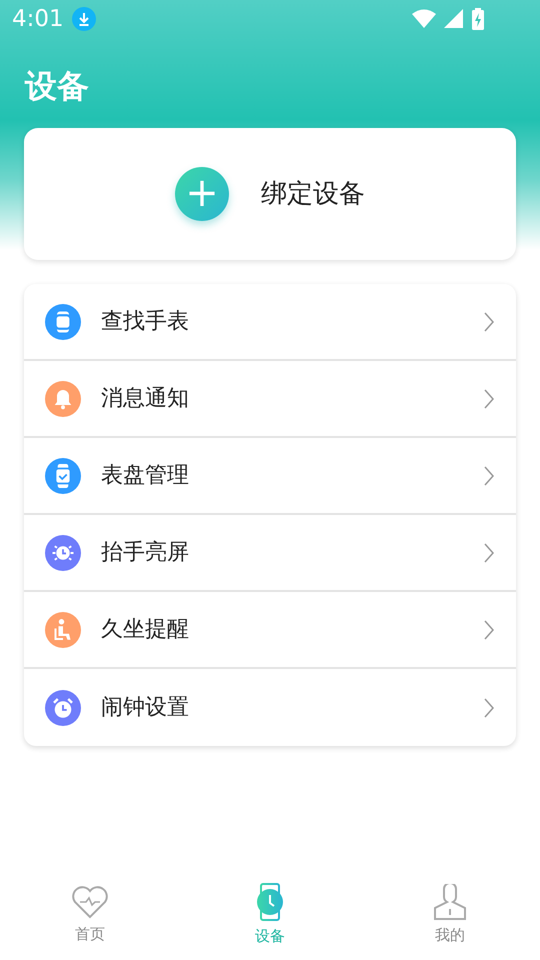 The width and height of the screenshot is (540, 960). Describe the element at coordinates (57, 86) in the screenshot. I see `page-title: 设备` at that location.